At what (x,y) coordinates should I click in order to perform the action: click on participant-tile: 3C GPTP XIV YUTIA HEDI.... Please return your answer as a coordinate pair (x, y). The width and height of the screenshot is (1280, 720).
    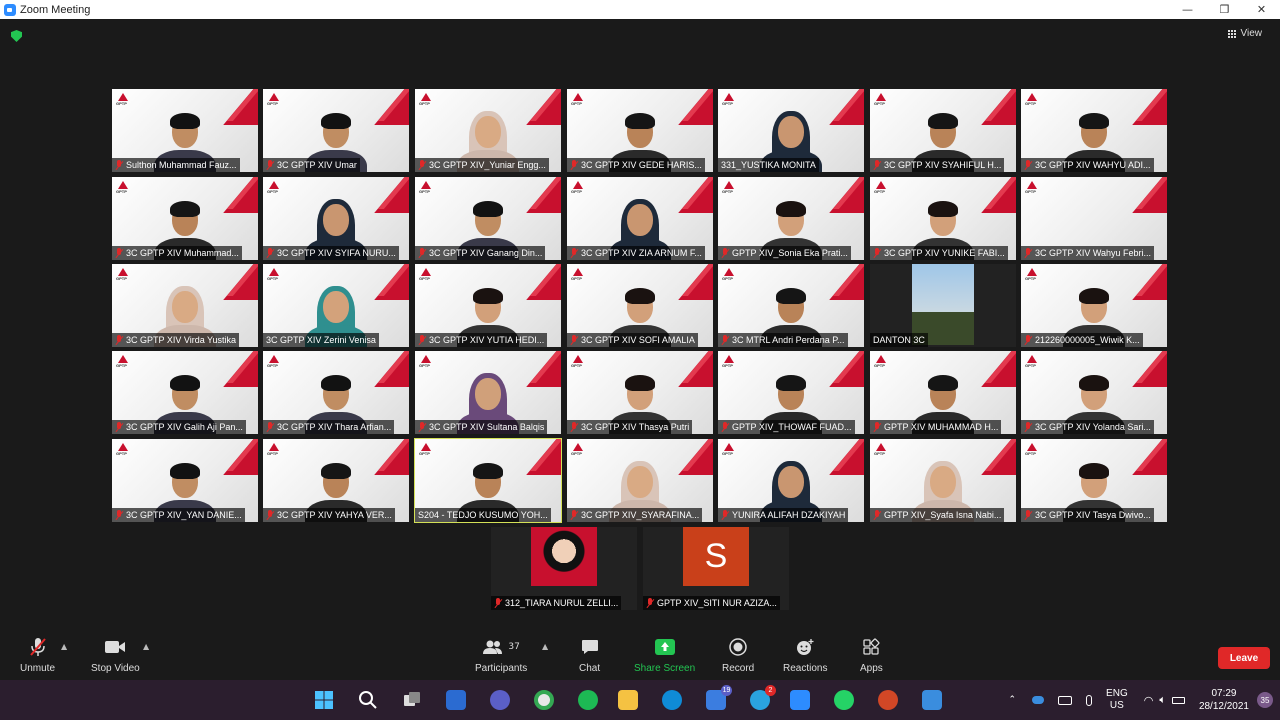
    Looking at the image, I should click on (488, 305).